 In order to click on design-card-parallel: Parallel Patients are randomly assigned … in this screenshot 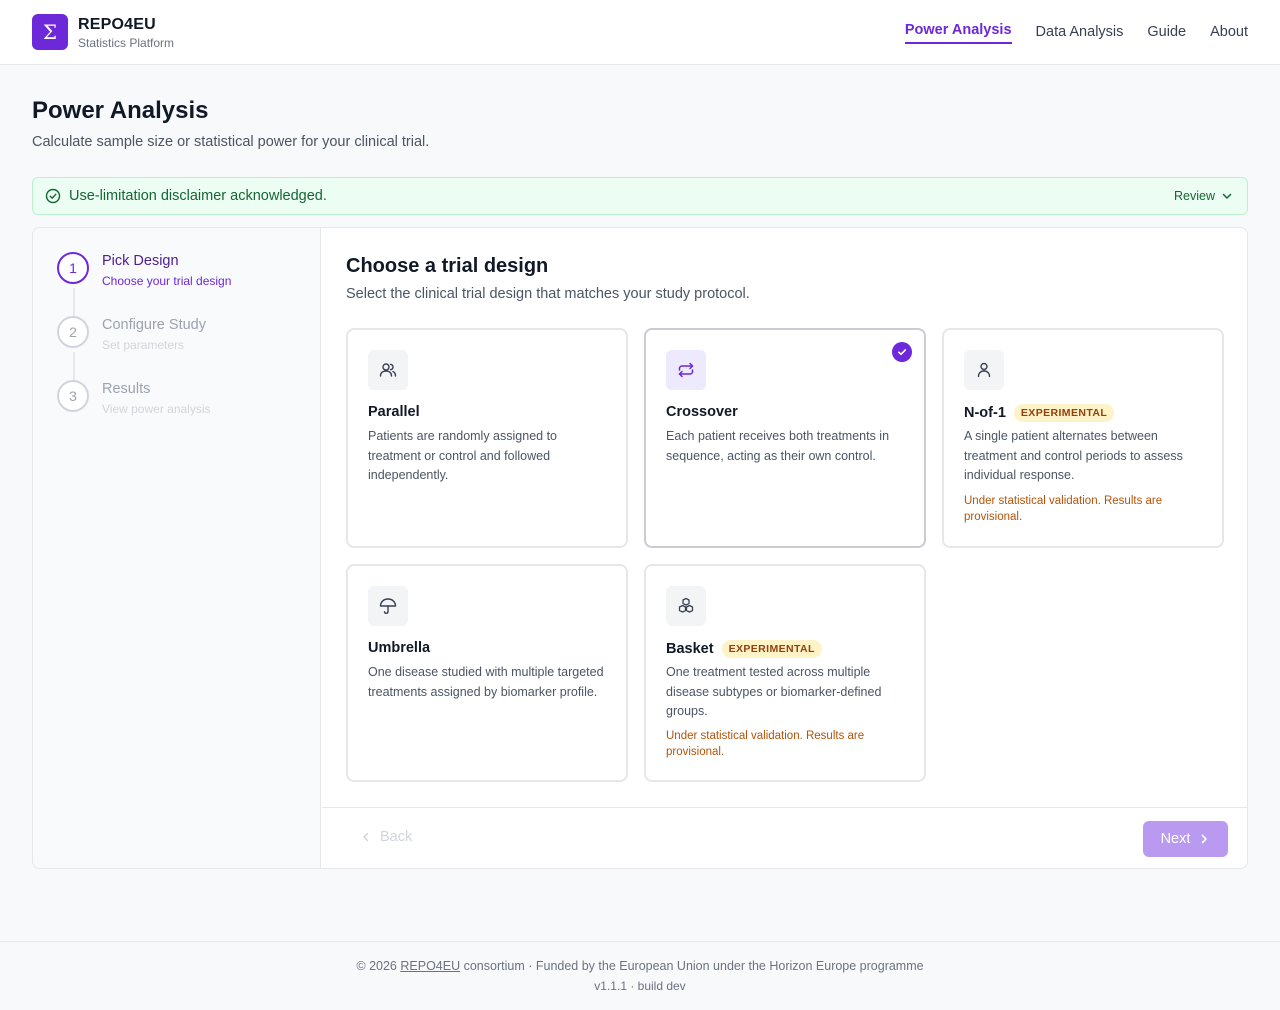, I will do `click(487, 438)`.